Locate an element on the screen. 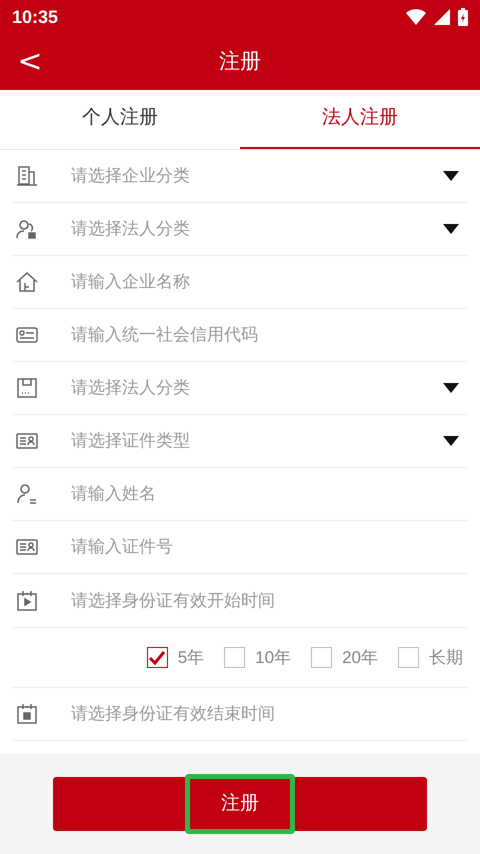 The width and height of the screenshot is (480, 854). person-icon is located at coordinates (27, 494).